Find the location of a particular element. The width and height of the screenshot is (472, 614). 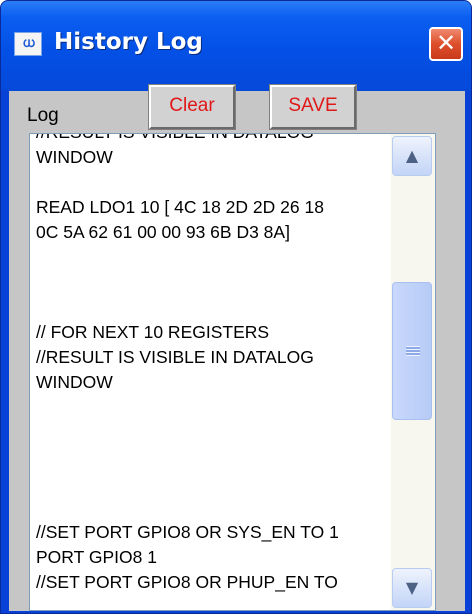

scroll-down-button: ▼ is located at coordinates (412, 588).